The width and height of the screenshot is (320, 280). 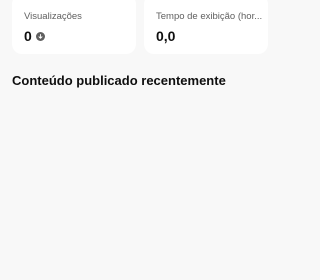 I want to click on views-label: Visualizações, so click(x=53, y=16).